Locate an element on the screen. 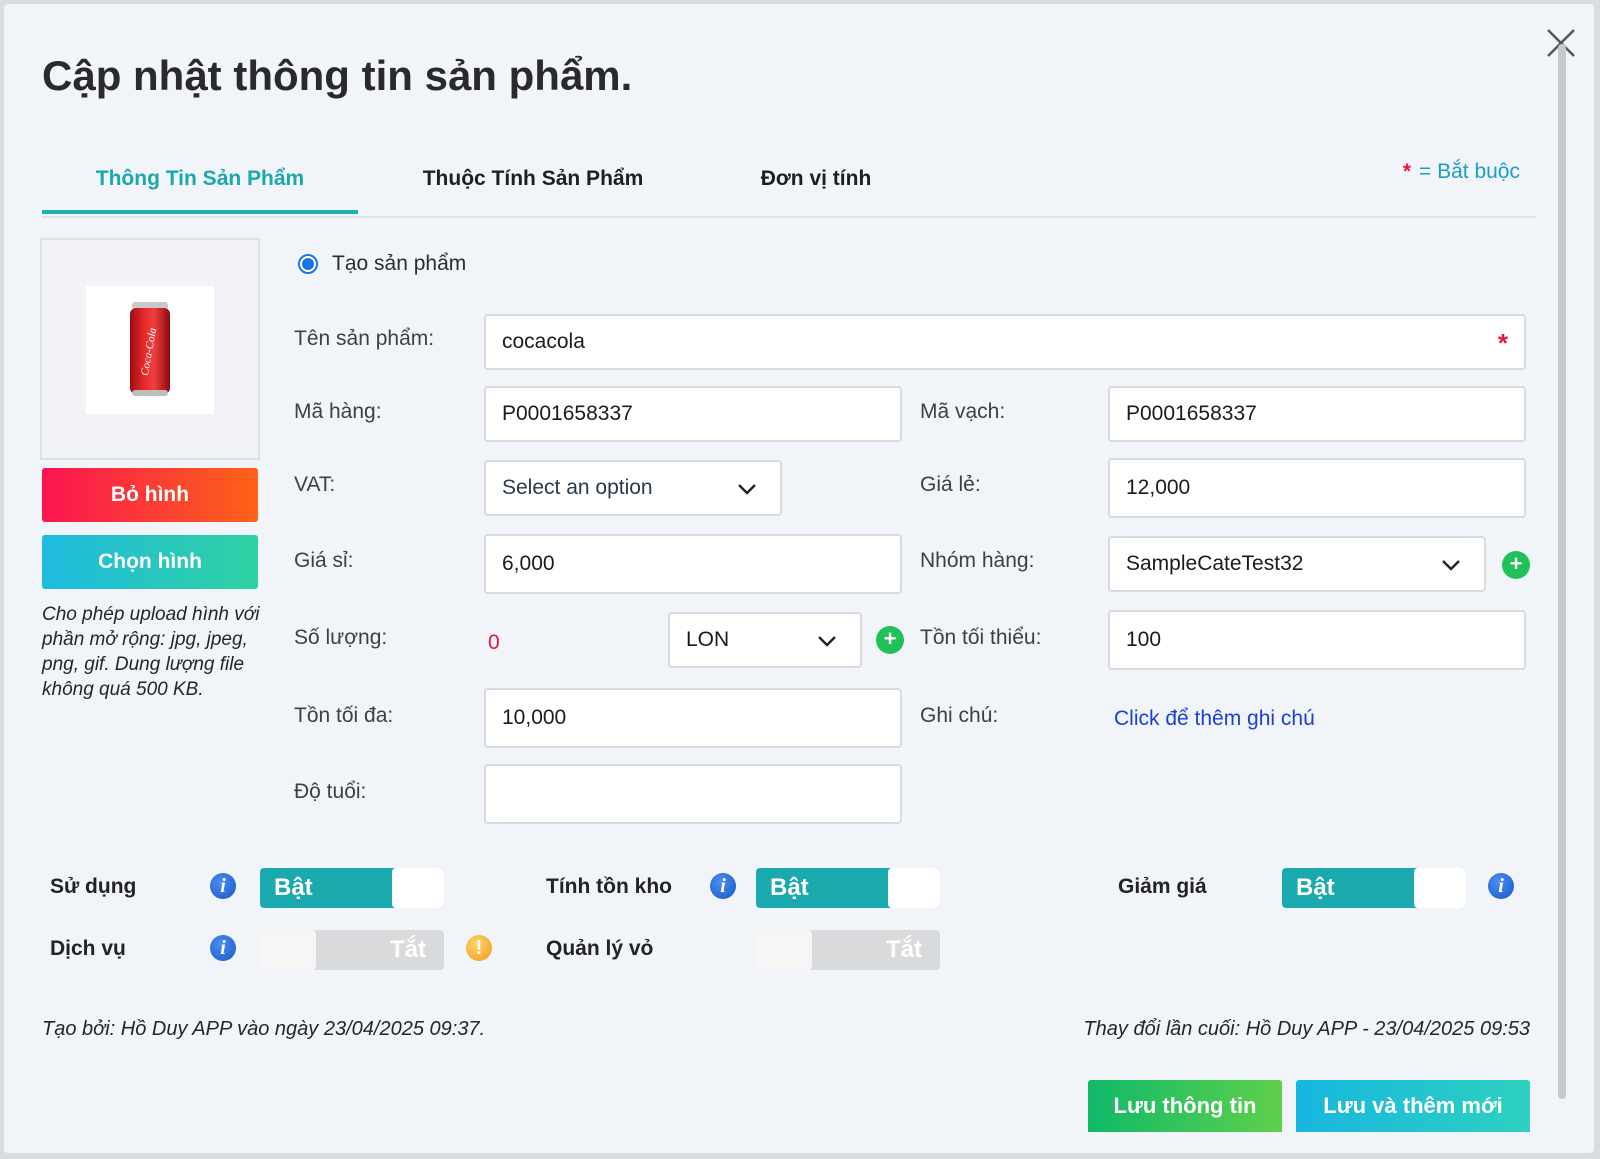 Image resolution: width=1600 pixels, height=1159 pixels. coke-can-icon: Coca-Cola is located at coordinates (150, 349).